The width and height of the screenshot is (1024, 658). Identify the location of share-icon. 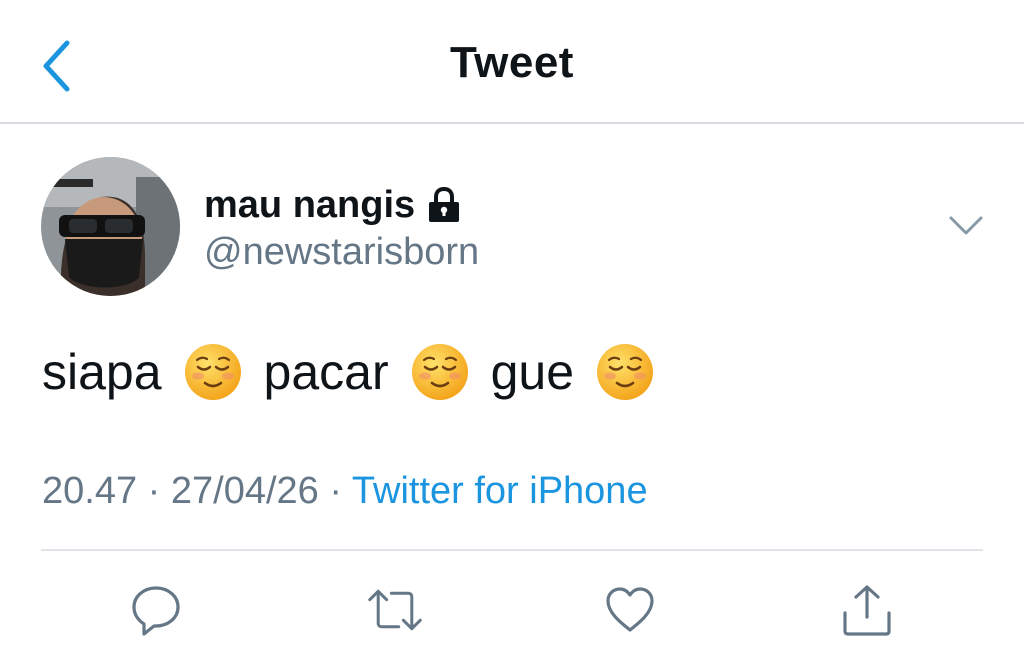
(867, 610).